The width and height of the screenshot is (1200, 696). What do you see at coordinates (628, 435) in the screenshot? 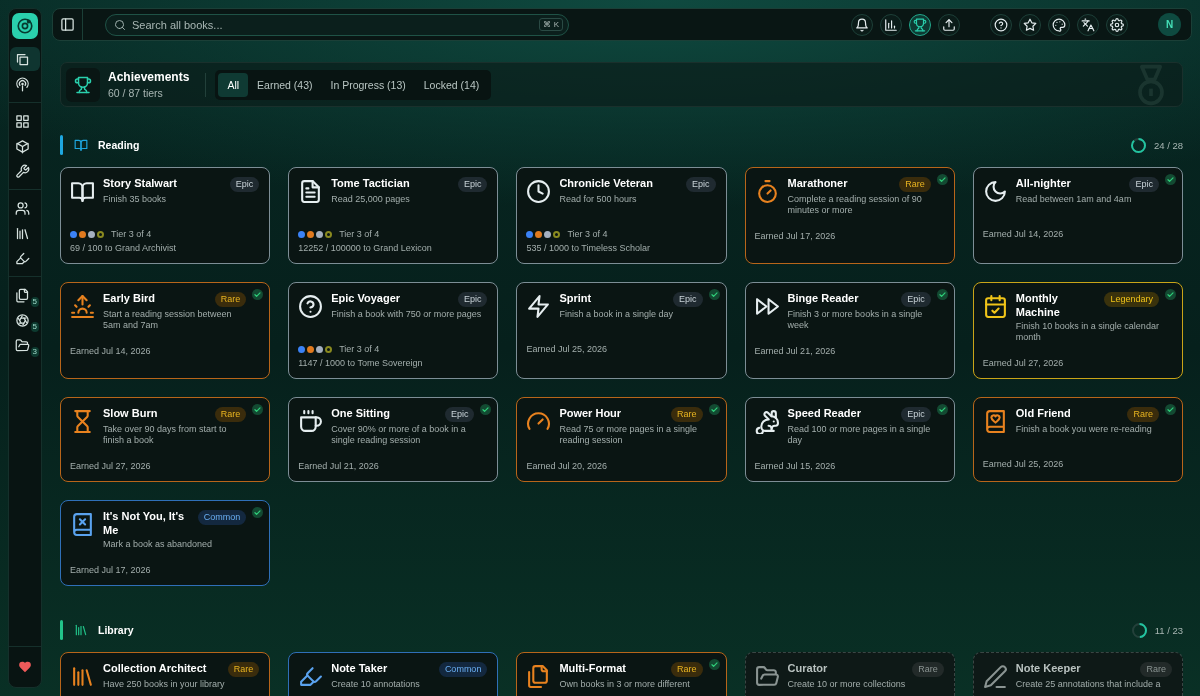
I see `achievement-description: Read 75 or more pages in a single reading session` at bounding box center [628, 435].